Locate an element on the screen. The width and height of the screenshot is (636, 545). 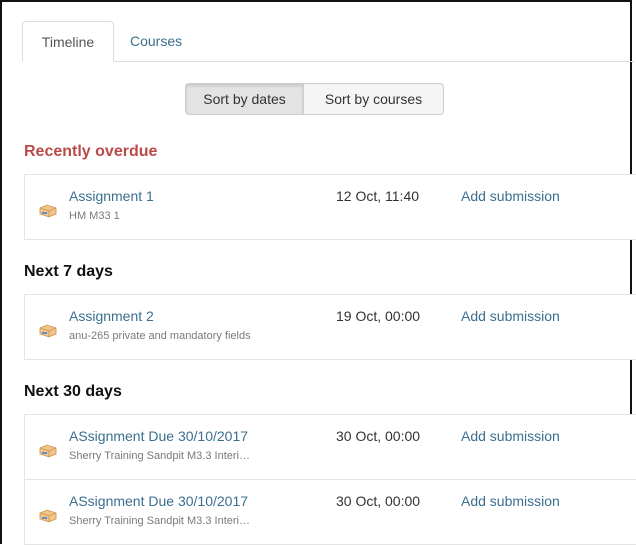
event-due-date: 12 Oct, 11:40 is located at coordinates (378, 196).